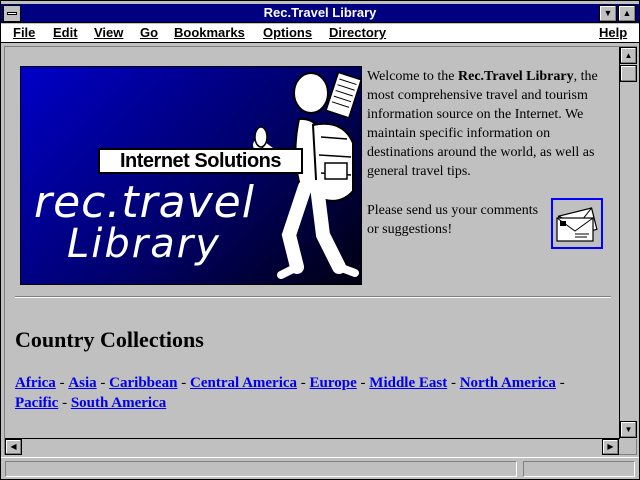 This screenshot has width=640, height=480. I want to click on maximize-arrow-icon: ▲, so click(627, 13).